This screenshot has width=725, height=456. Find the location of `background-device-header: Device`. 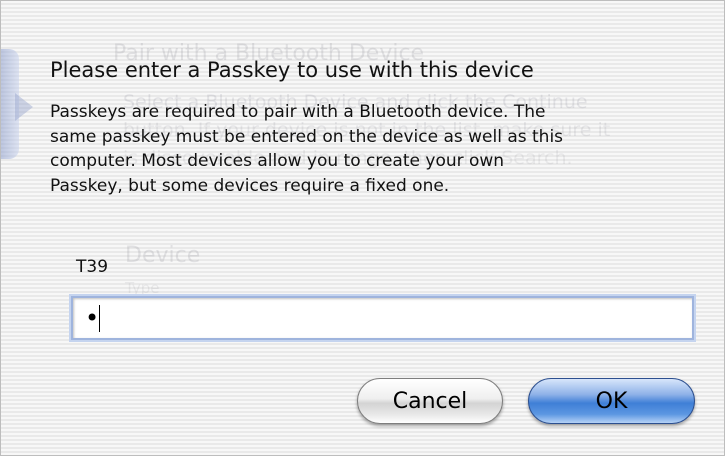

background-device-header: Device is located at coordinates (163, 255).